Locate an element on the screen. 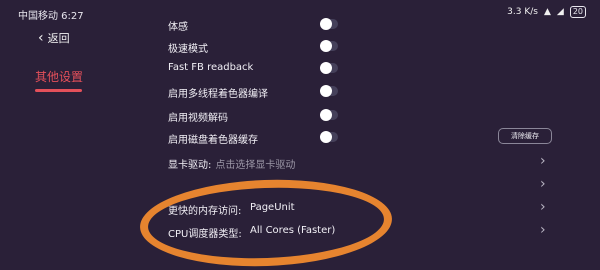 This screenshot has height=270, width=600. setting-label: Fast FB readback is located at coordinates (211, 67).